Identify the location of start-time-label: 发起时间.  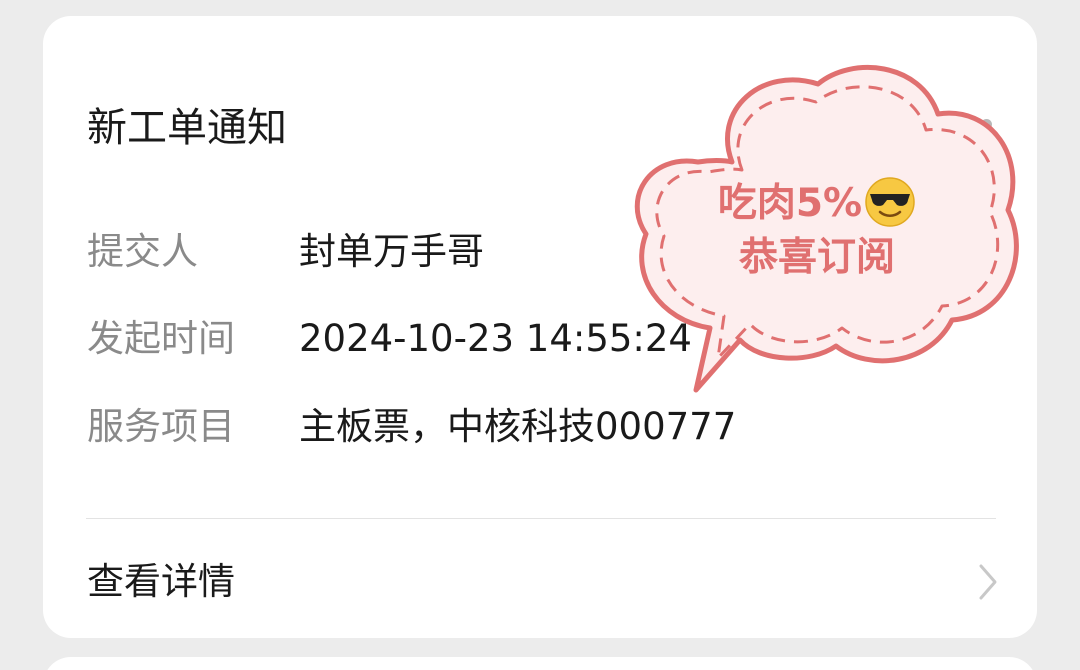
(161, 338).